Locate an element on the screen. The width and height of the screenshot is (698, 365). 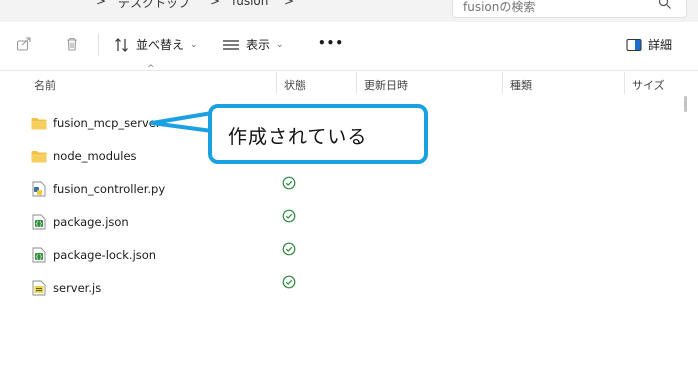
file-name: fusion_mcp_server is located at coordinates (107, 123).